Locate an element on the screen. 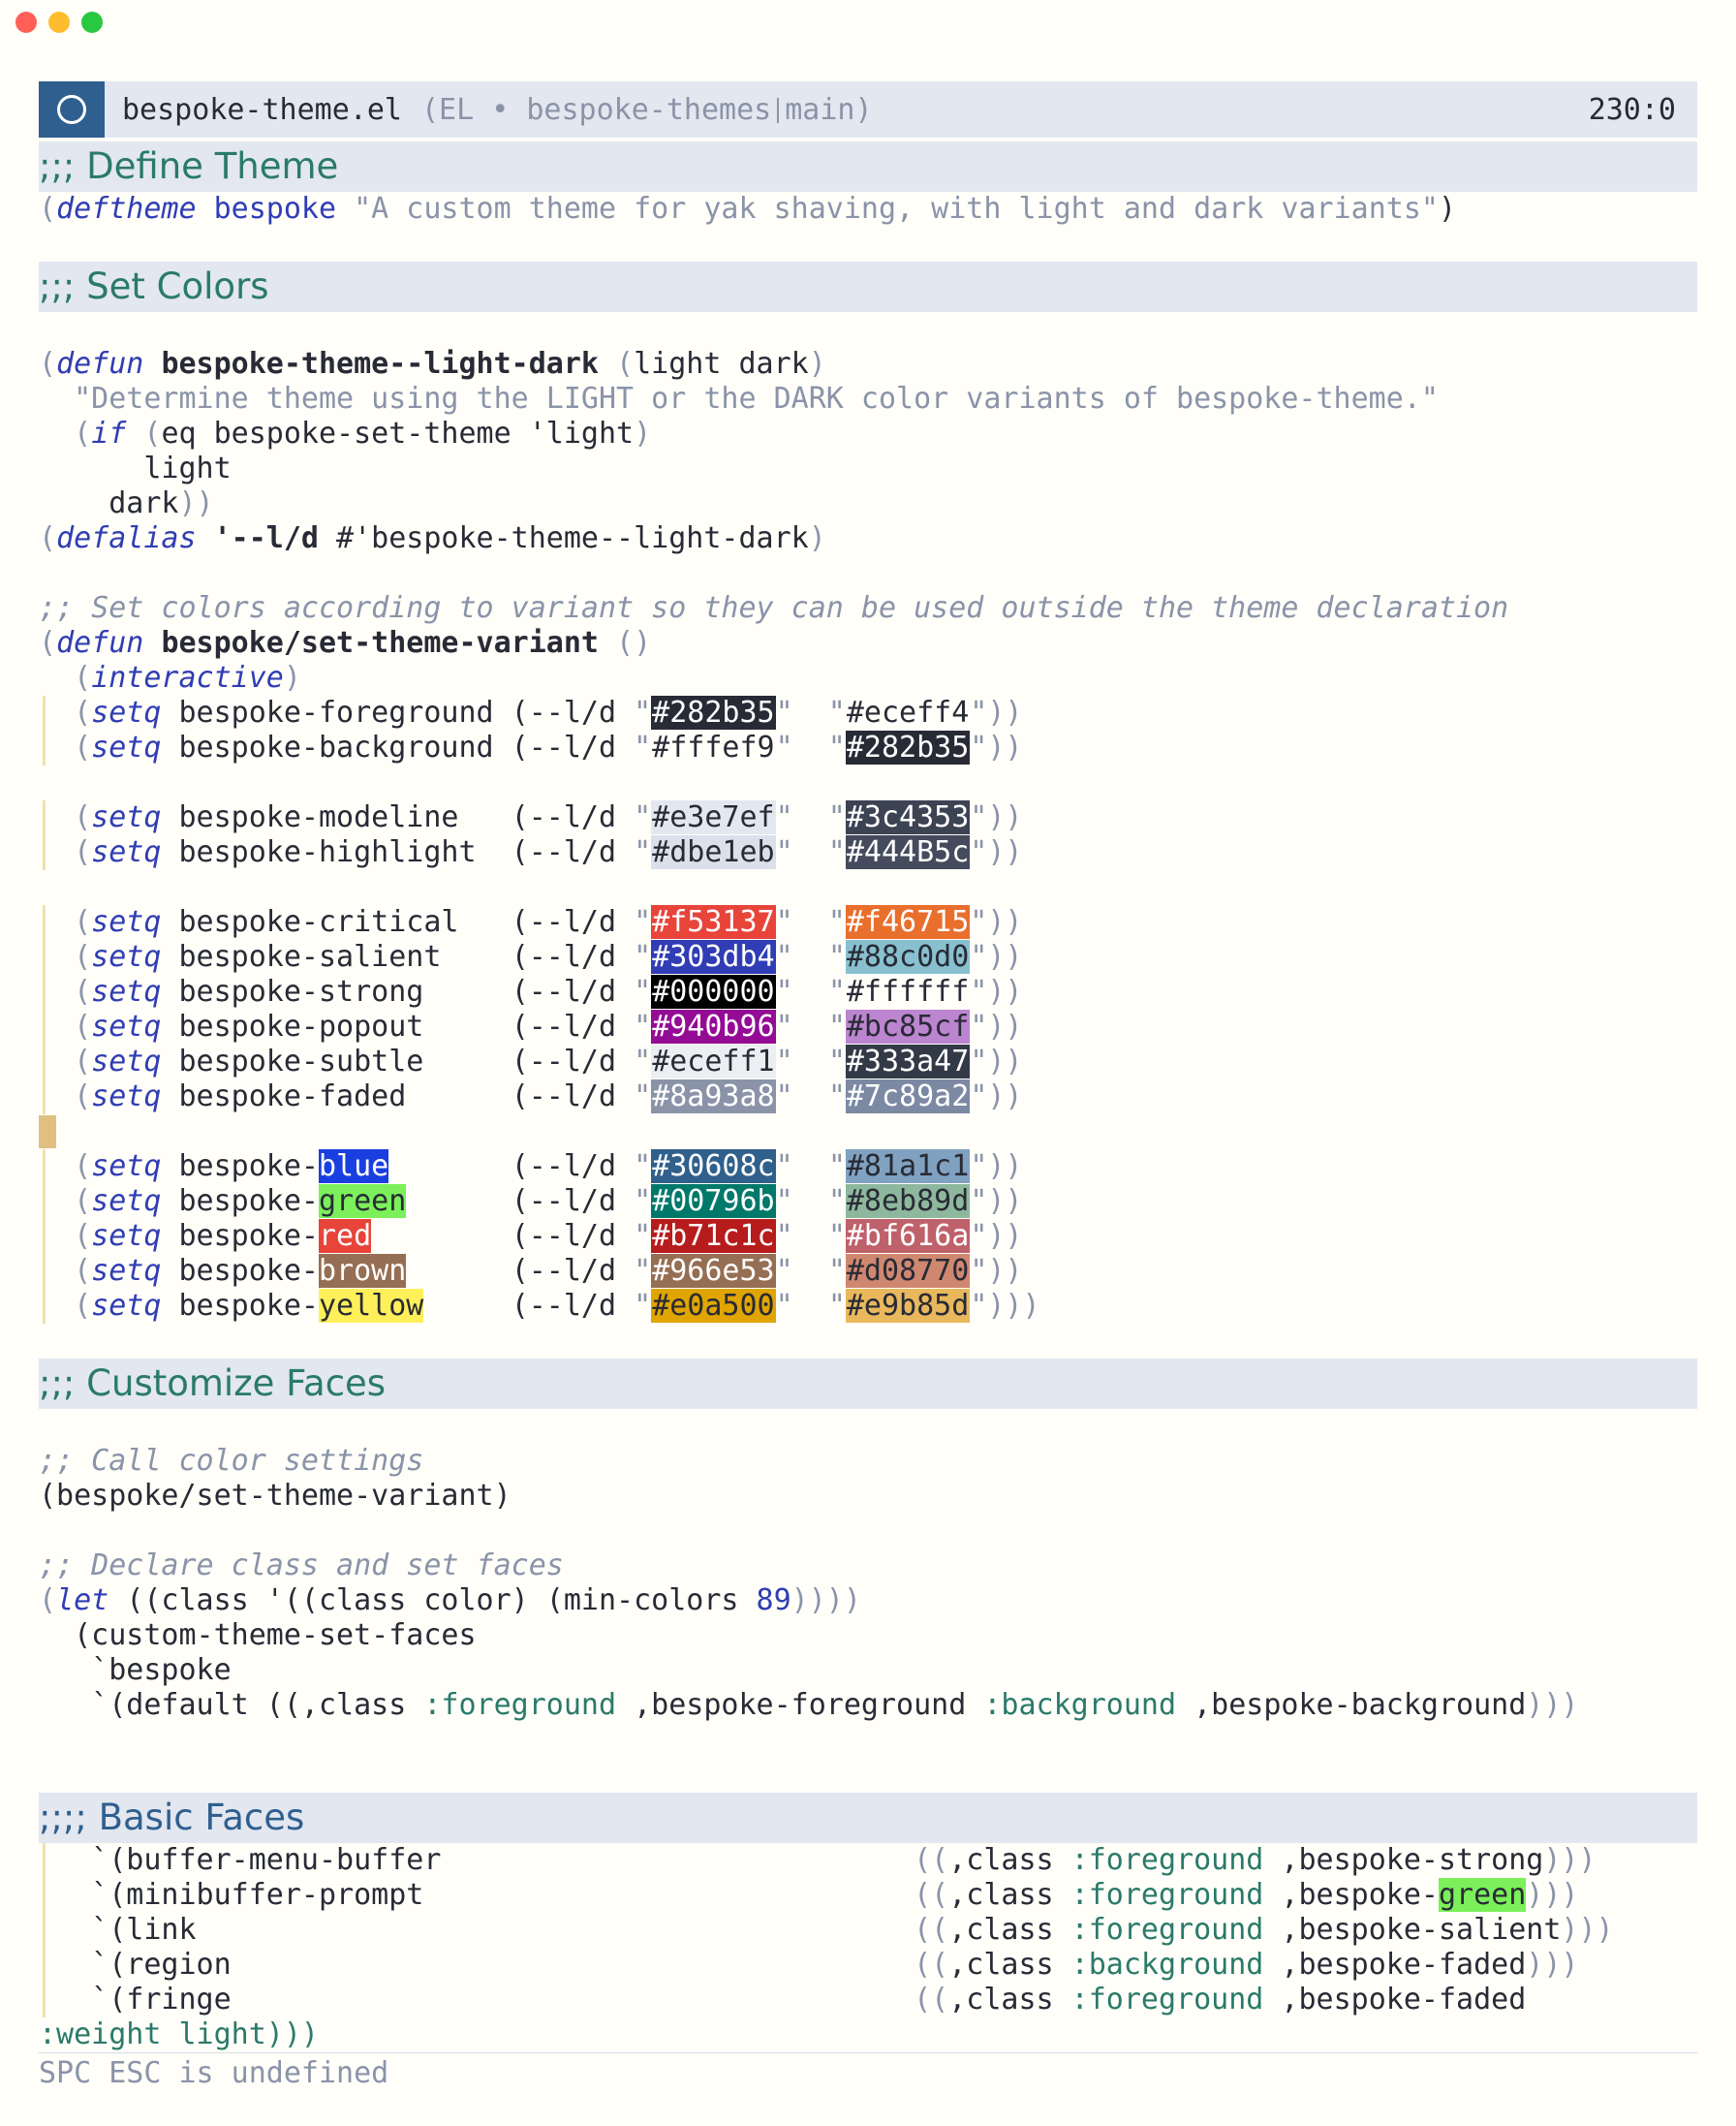 The width and height of the screenshot is (1736, 2126). cursor-position: 230:0 is located at coordinates (1632, 110).